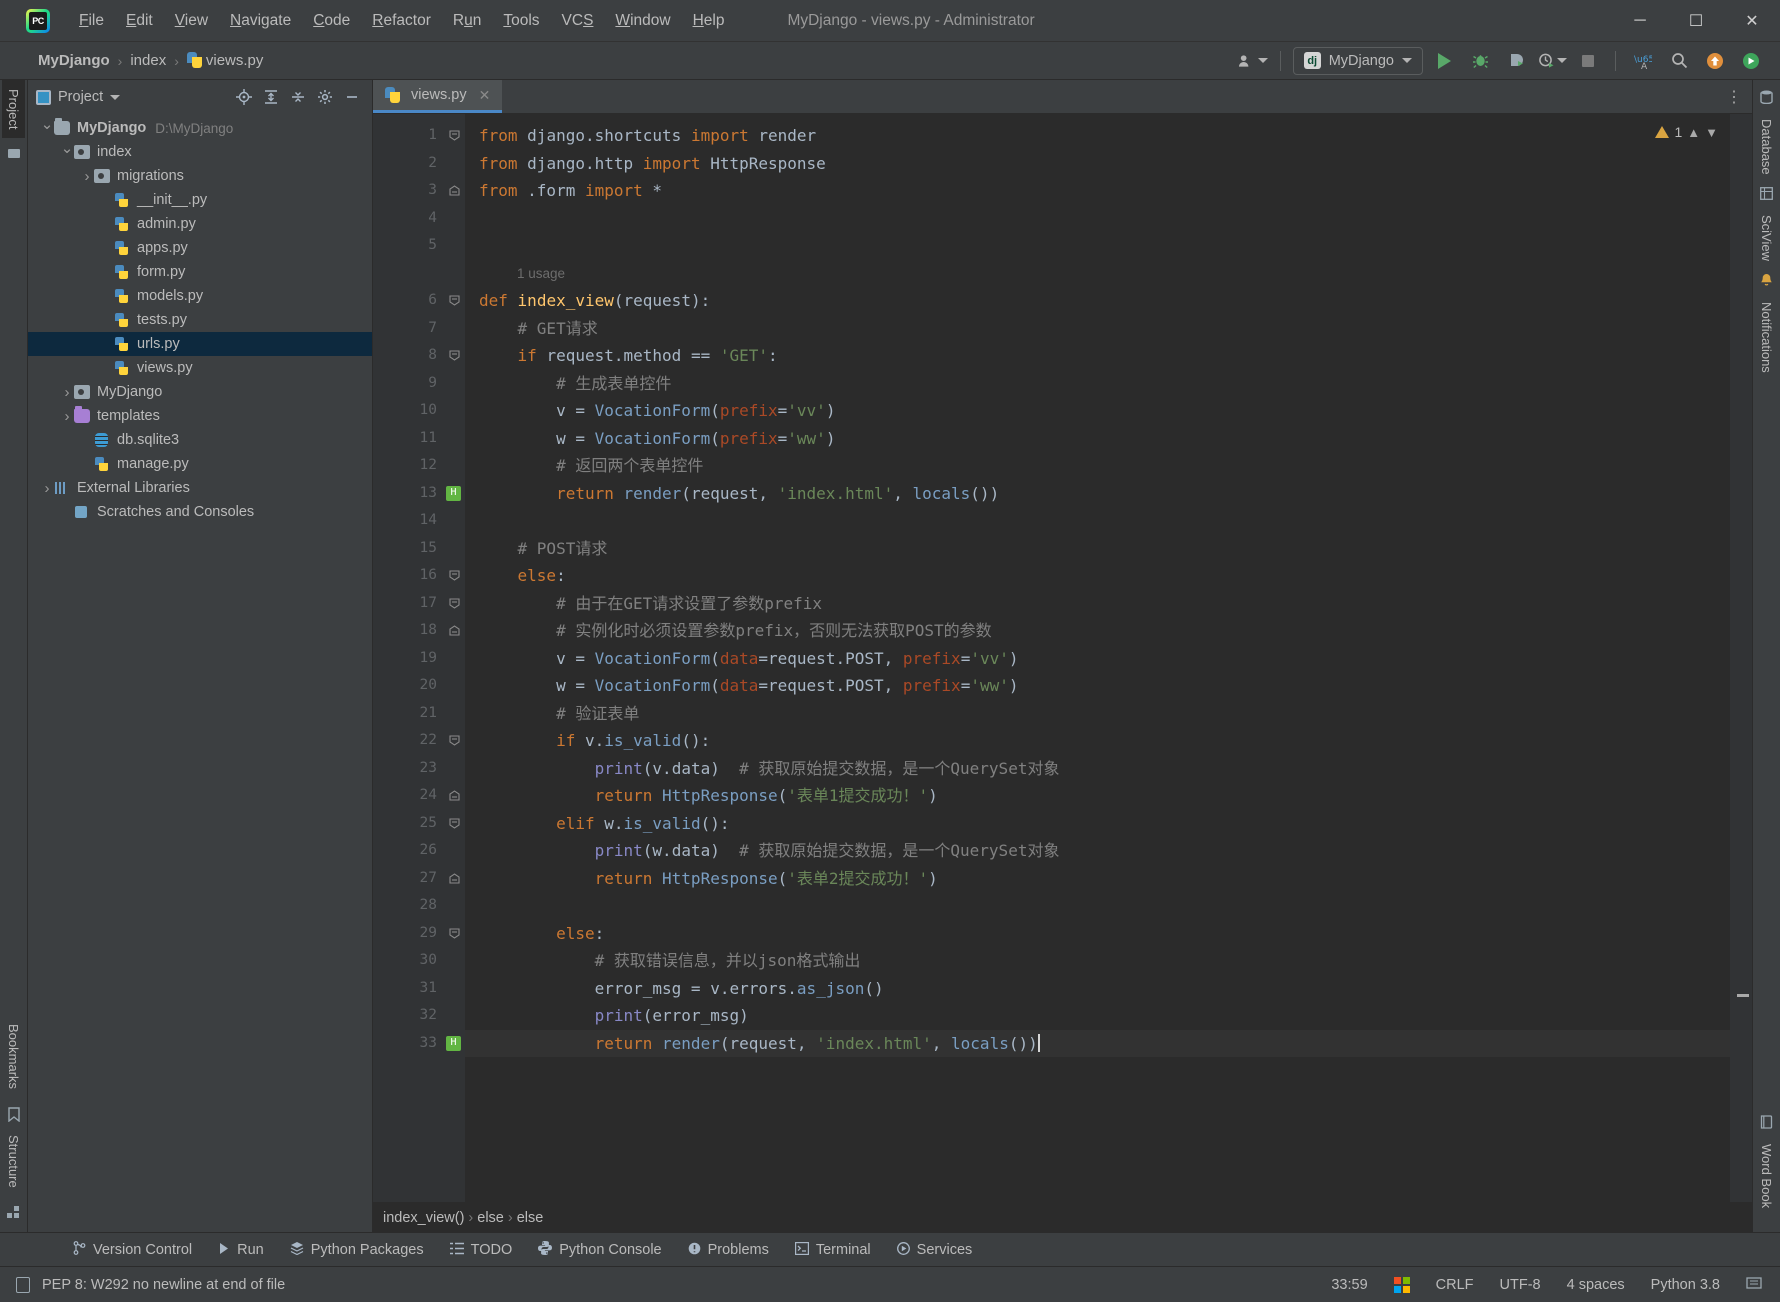 The height and width of the screenshot is (1302, 1780). What do you see at coordinates (1097, 796) in the screenshot?
I see `code-line: return HttpResponse('表单1提交成功！')` at bounding box center [1097, 796].